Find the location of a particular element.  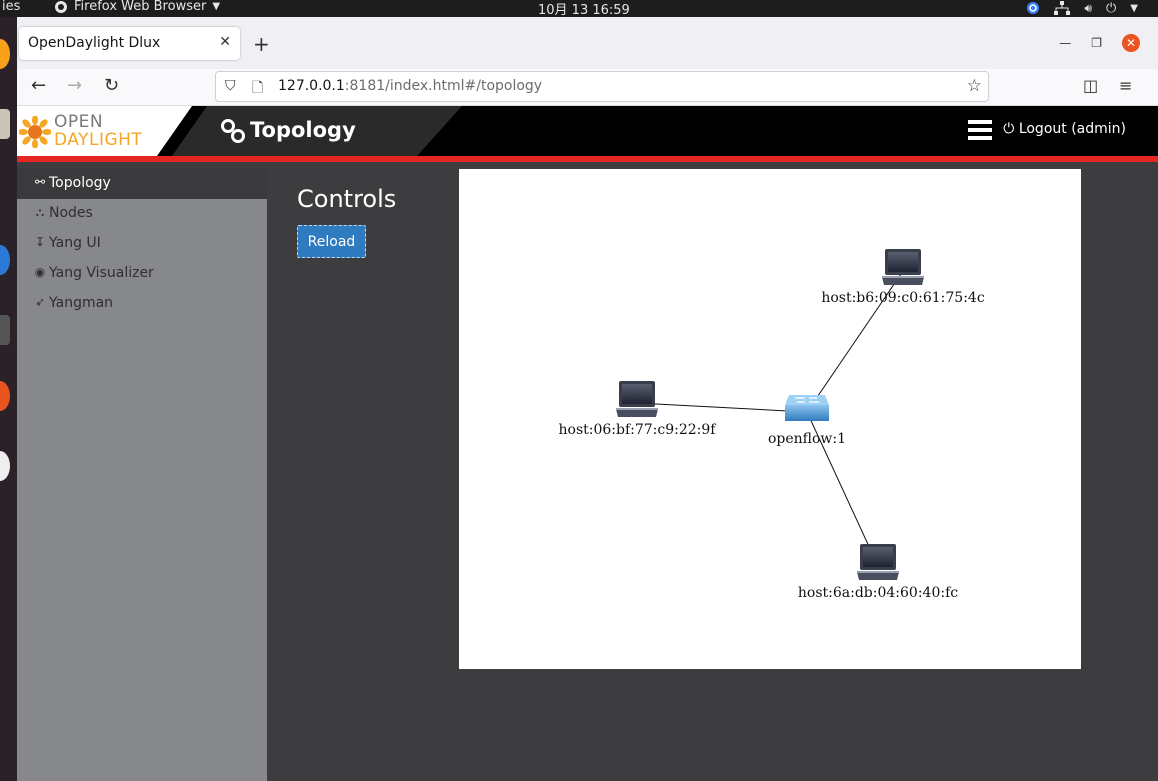

page-info-icon: 🗋︎ is located at coordinates (257, 89).